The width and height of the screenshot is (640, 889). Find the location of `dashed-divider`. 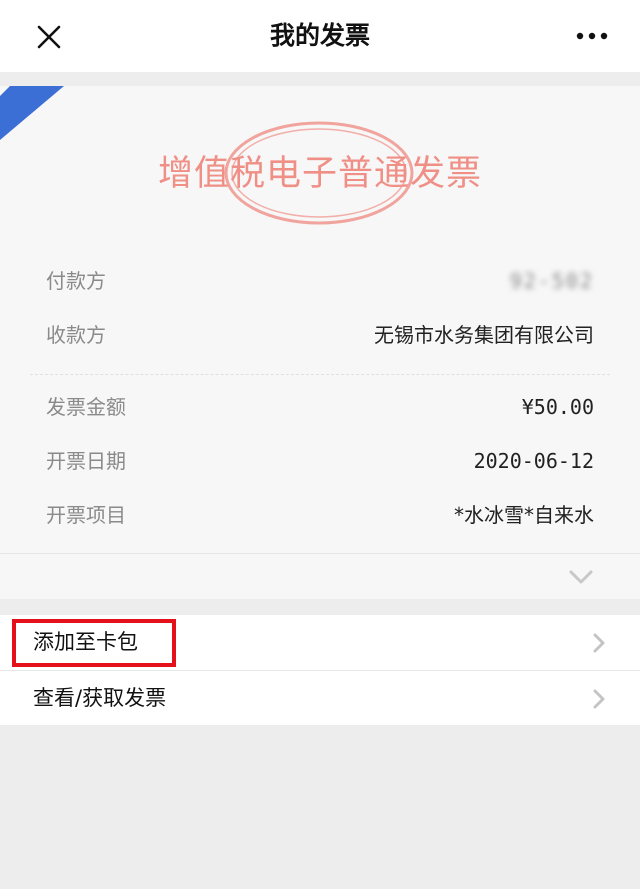

dashed-divider is located at coordinates (320, 374).